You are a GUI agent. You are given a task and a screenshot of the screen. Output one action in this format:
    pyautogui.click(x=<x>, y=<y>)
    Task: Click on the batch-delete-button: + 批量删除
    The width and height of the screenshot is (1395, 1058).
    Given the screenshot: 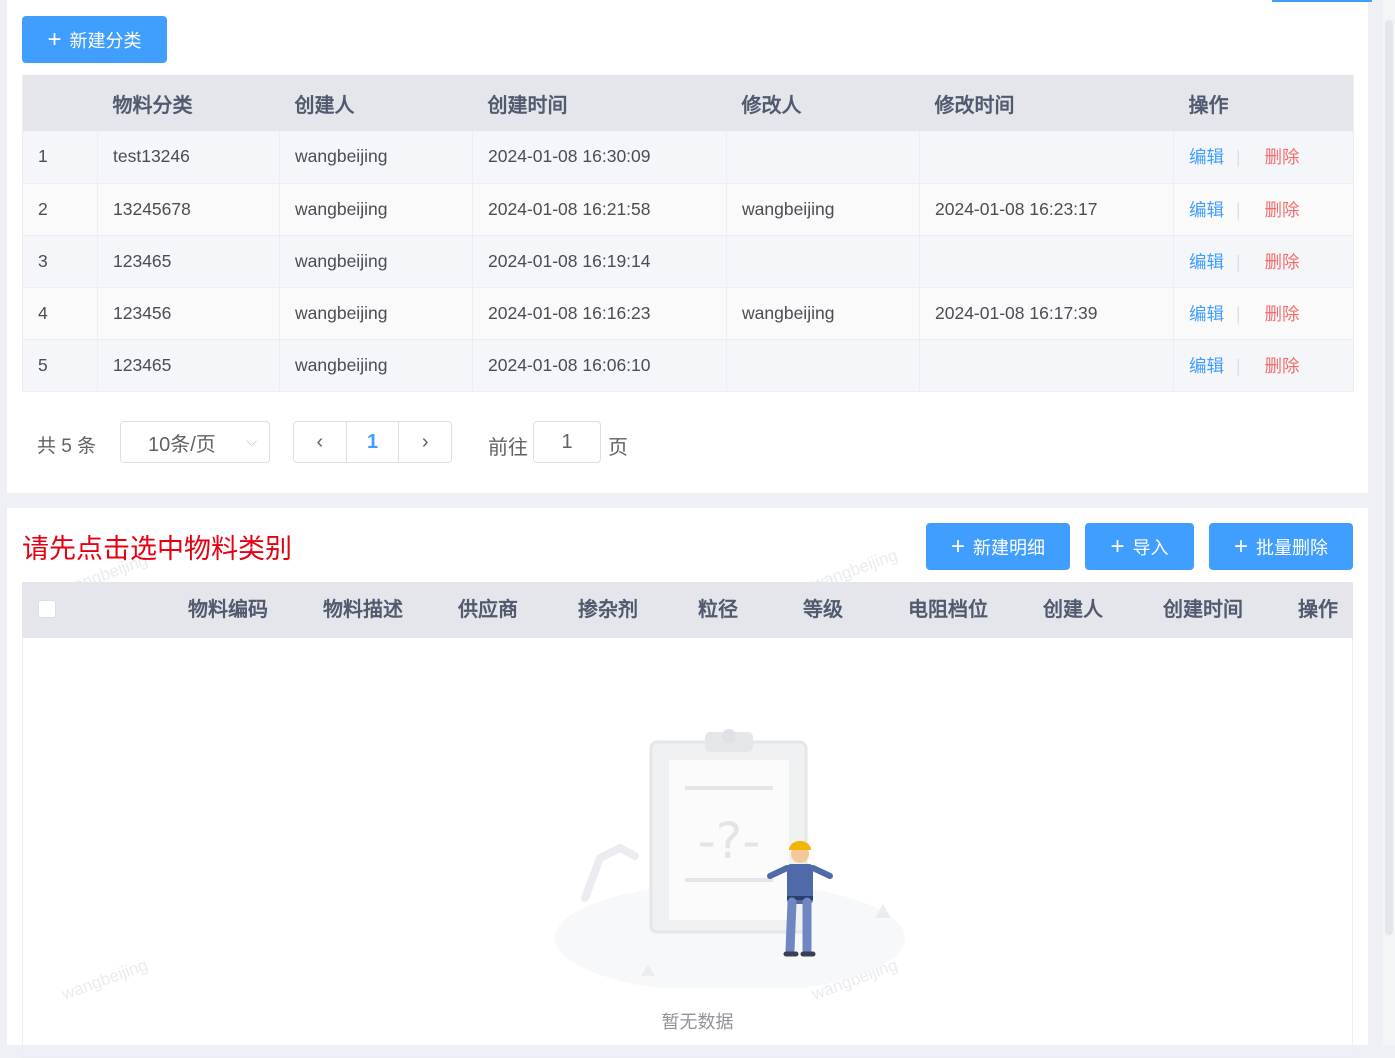 What is the action you would take?
    pyautogui.click(x=1281, y=546)
    